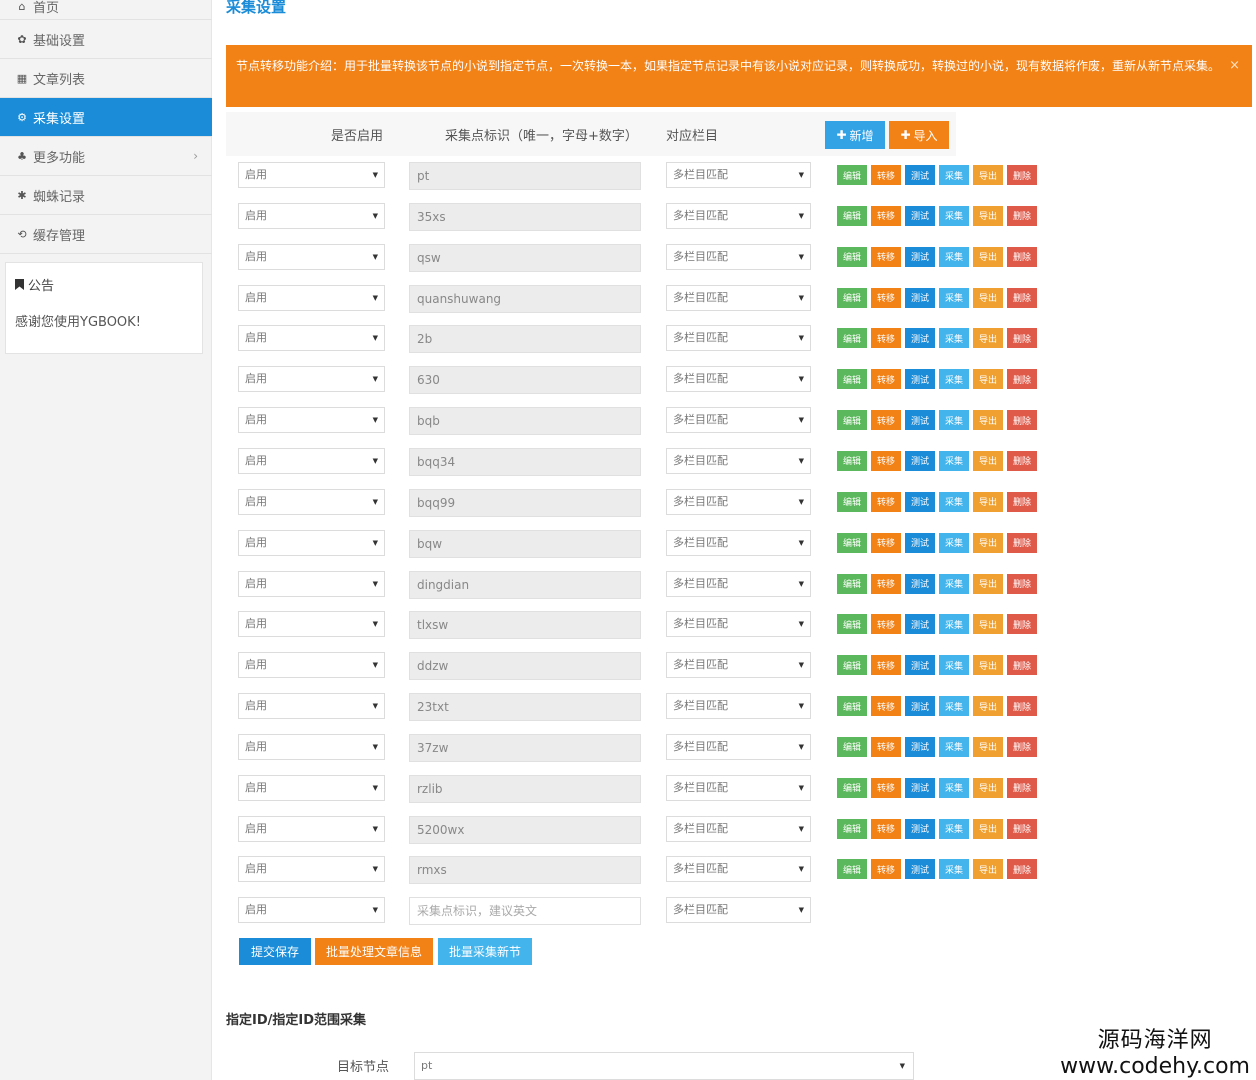 This screenshot has width=1256, height=1080. What do you see at coordinates (106, 78) in the screenshot?
I see `sidebar-item-article-list: ▦ 文章列表` at bounding box center [106, 78].